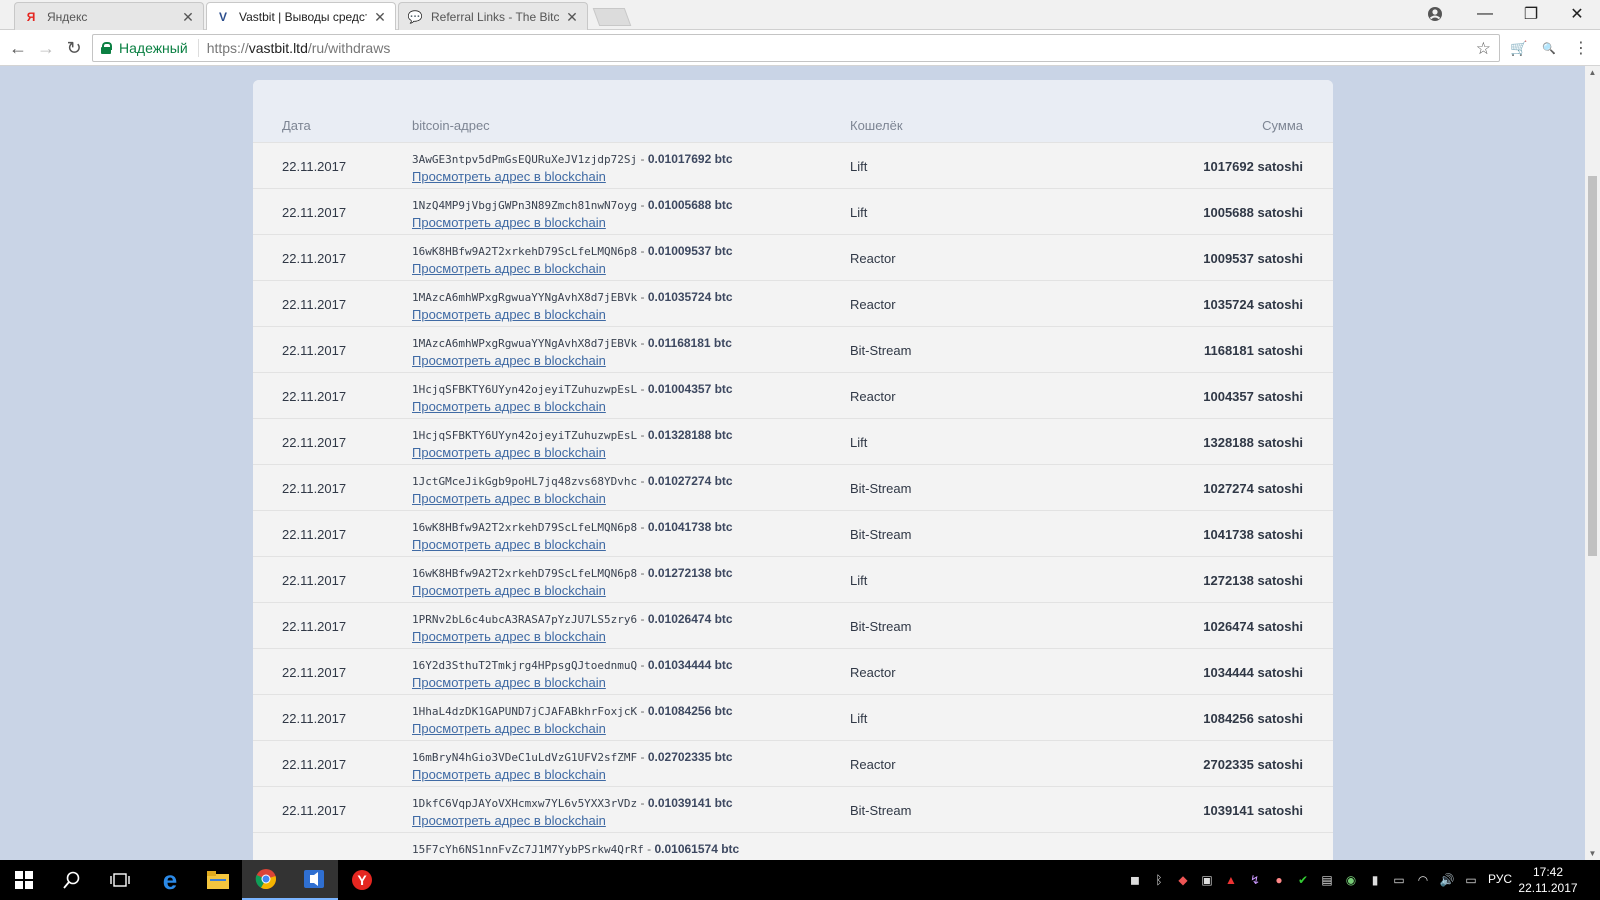 The image size is (1600, 900). I want to click on bluetooth-icon: ᛒ, so click(1159, 880).